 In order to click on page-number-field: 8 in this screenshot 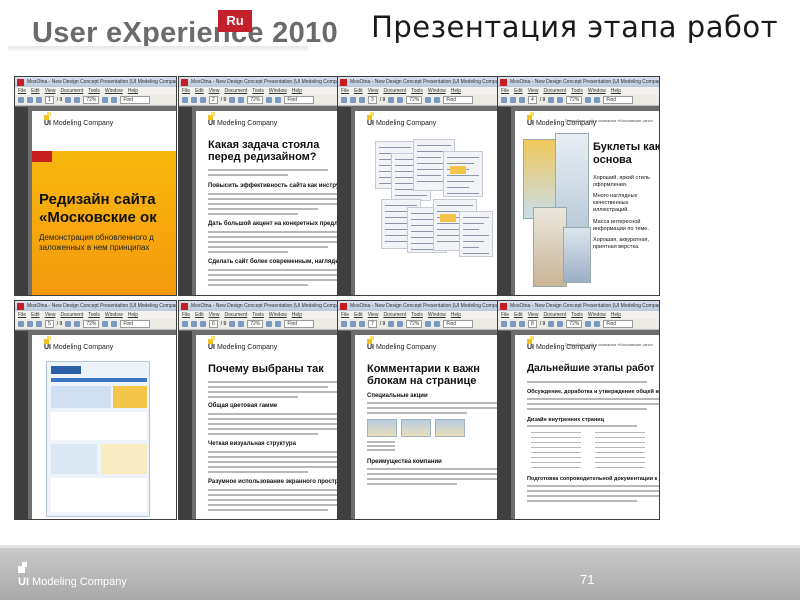, I will do `click(532, 324)`.